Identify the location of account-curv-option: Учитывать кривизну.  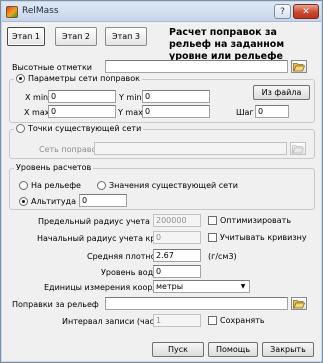
(257, 237).